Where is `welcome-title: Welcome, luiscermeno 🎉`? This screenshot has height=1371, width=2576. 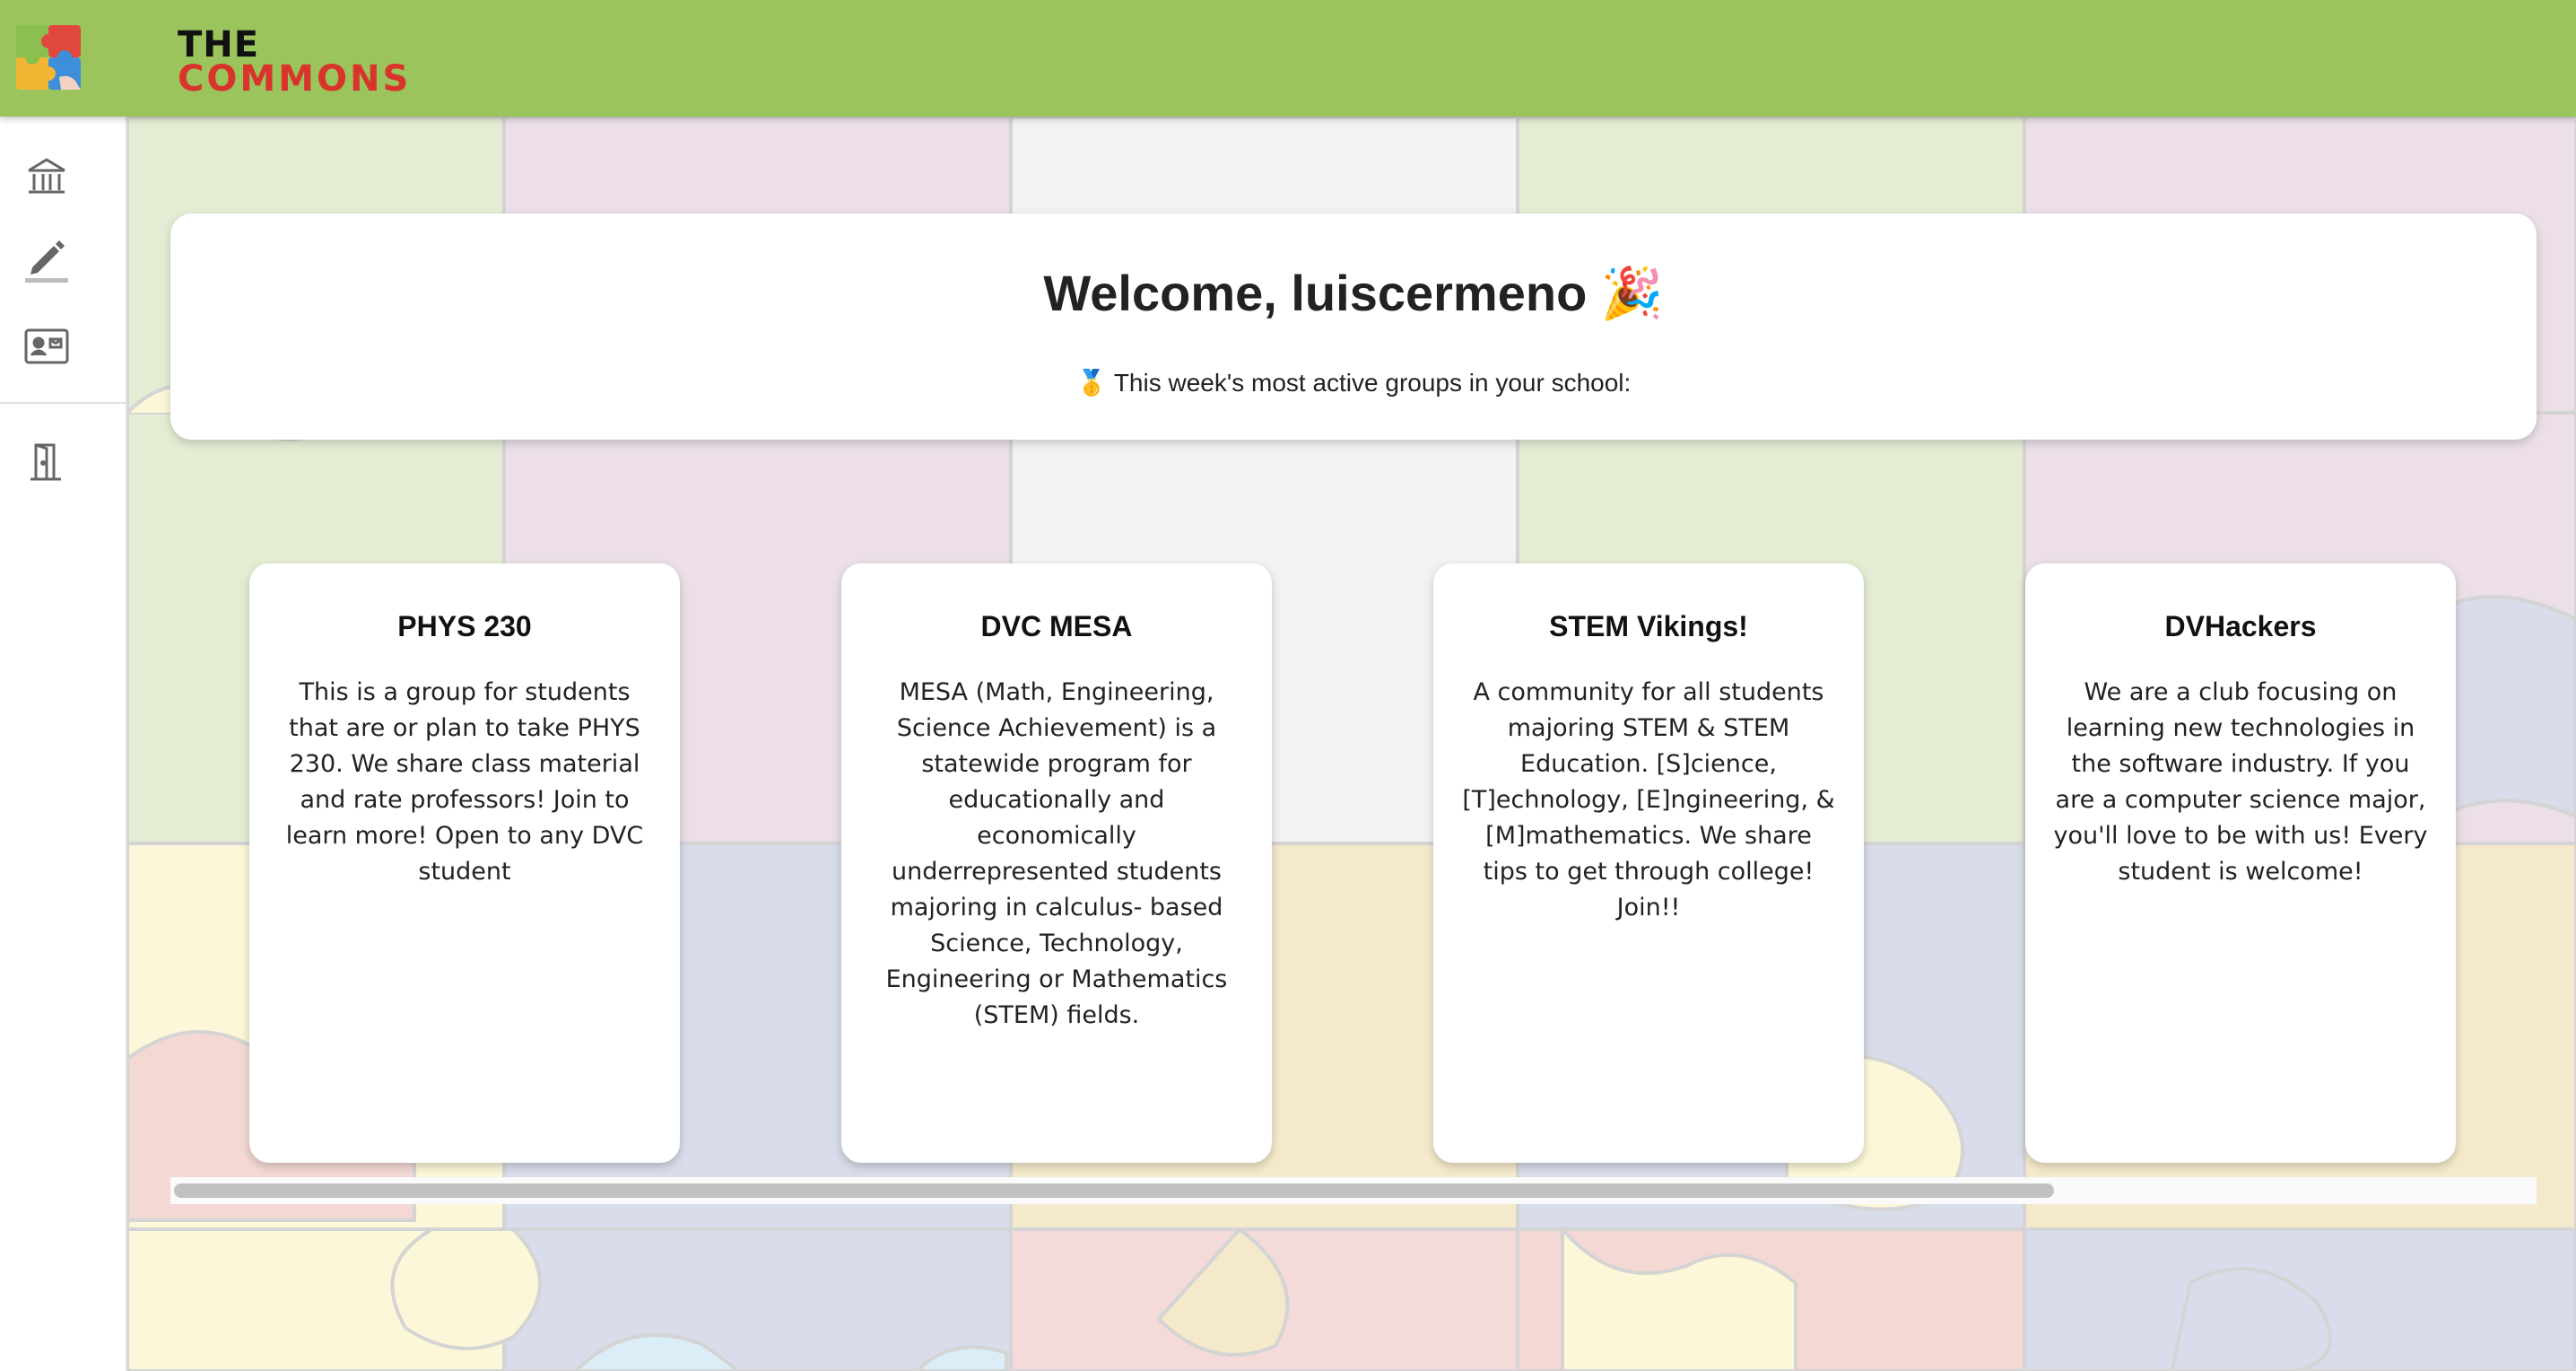 welcome-title: Welcome, luiscermeno 🎉 is located at coordinates (1353, 293).